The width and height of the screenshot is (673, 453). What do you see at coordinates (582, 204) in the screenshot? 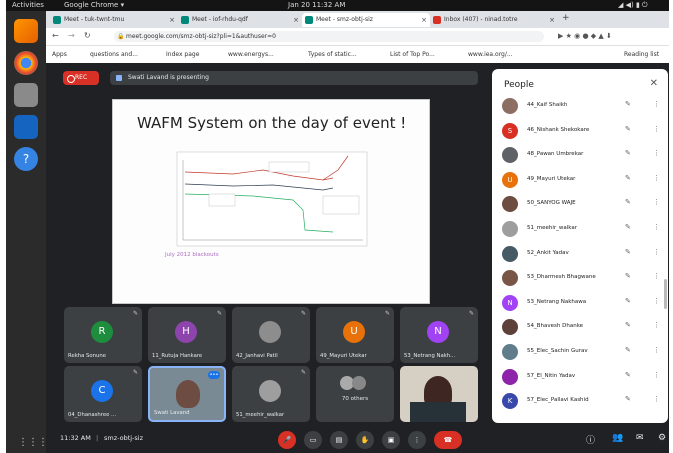
I see `people-list-item: 50_SANYOG WAJE ✎ ⋮` at bounding box center [582, 204].